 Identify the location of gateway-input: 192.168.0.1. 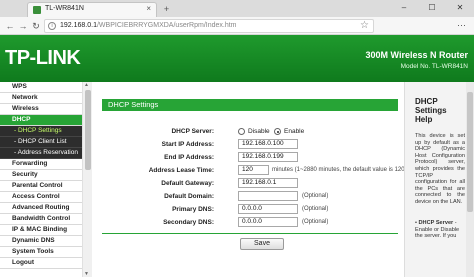
(268, 183).